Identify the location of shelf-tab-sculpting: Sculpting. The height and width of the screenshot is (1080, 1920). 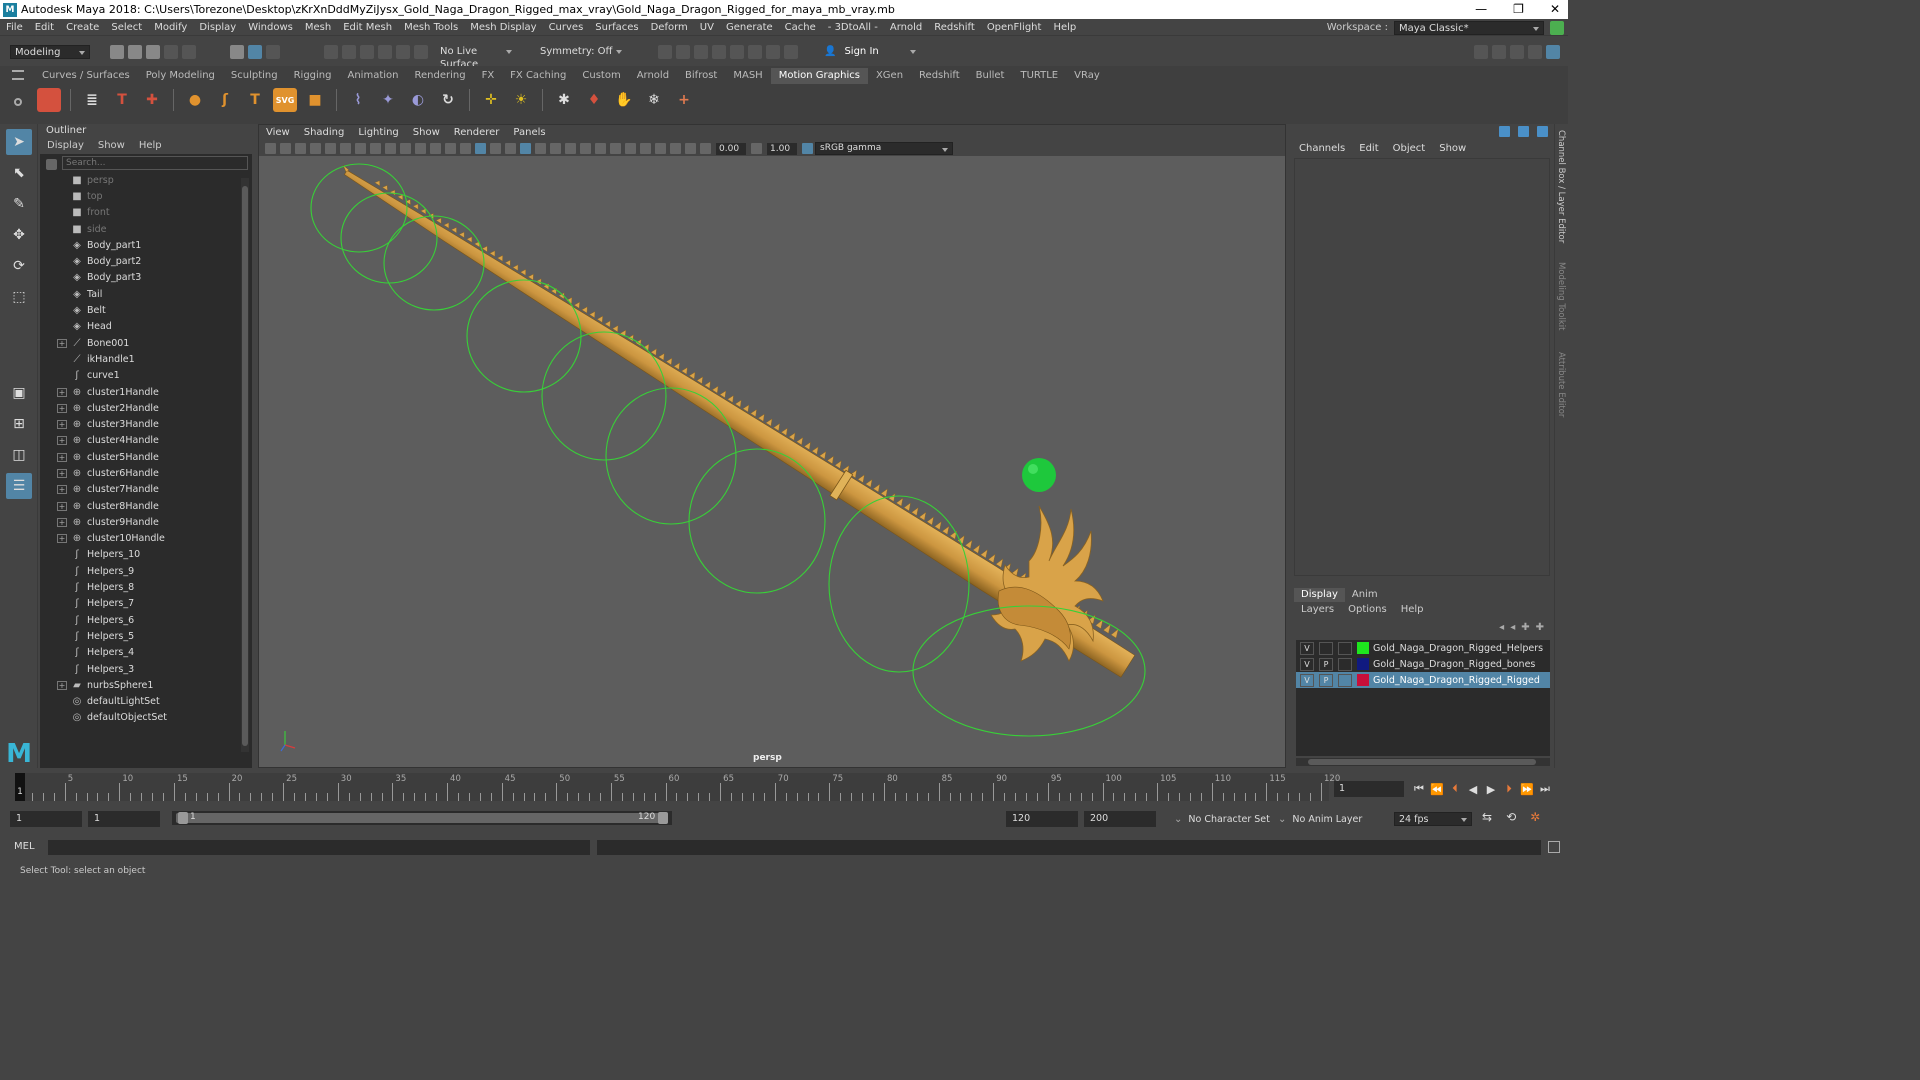
(254, 76).